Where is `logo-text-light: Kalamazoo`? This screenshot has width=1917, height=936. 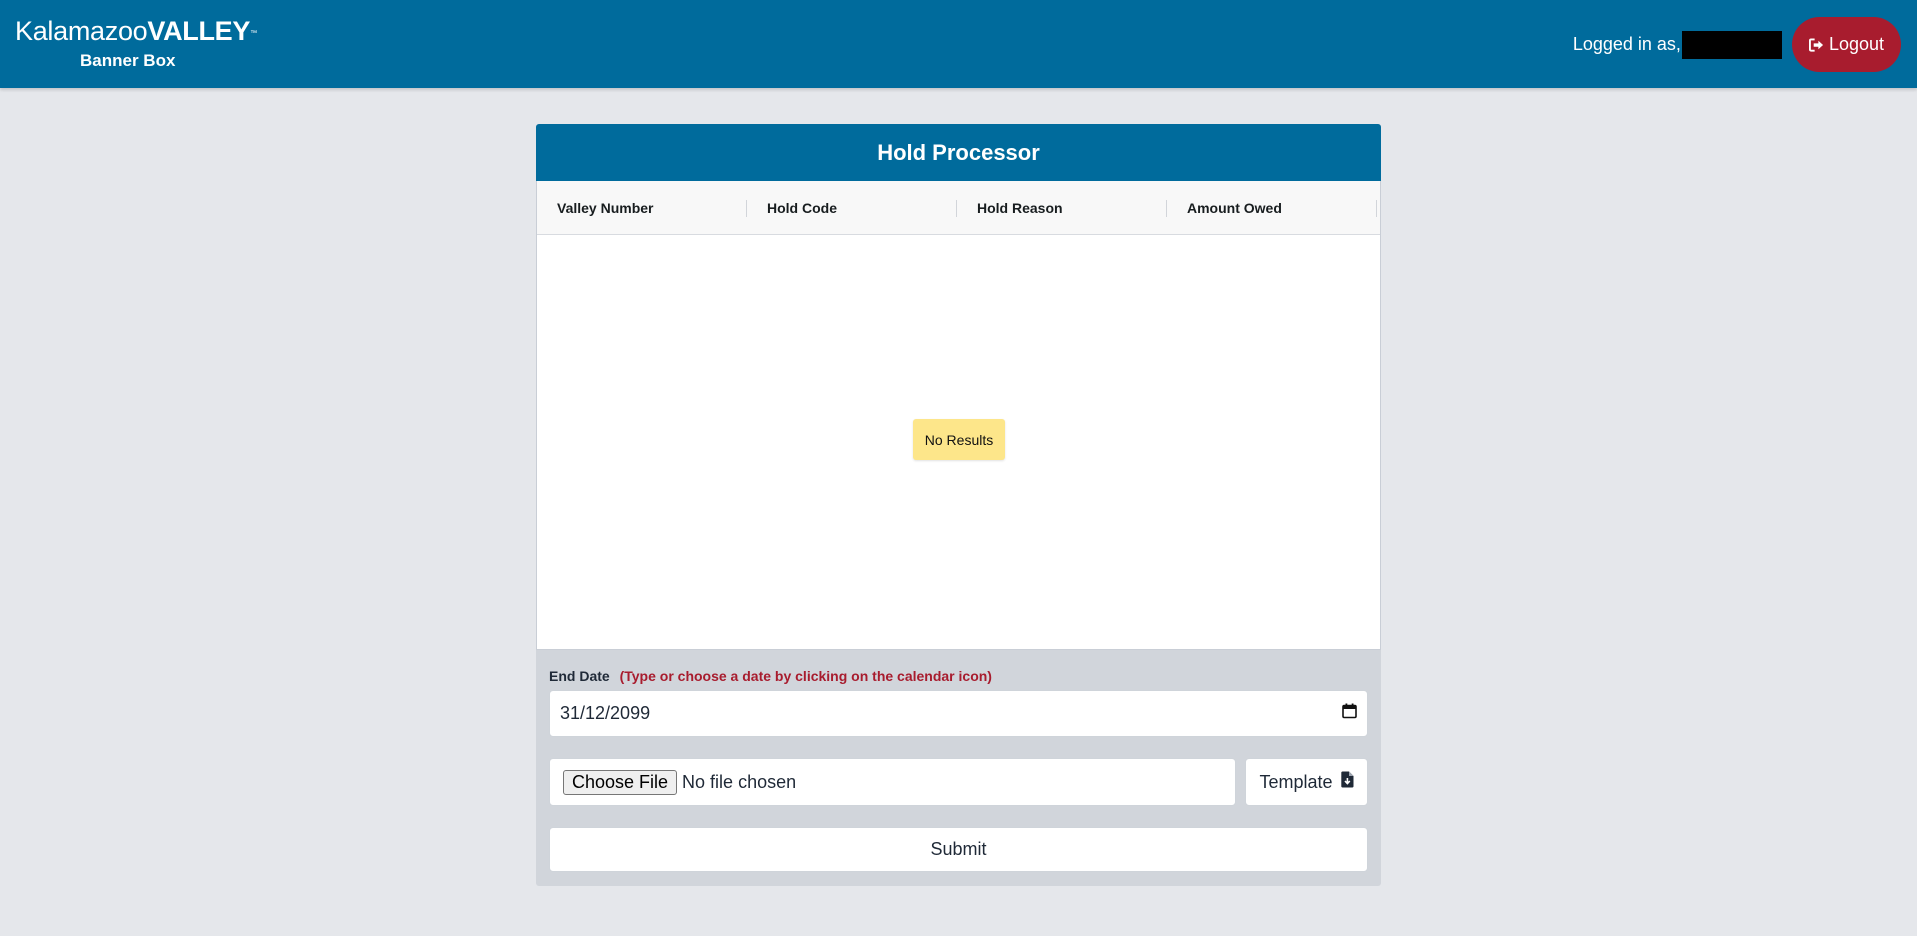 logo-text-light: Kalamazoo is located at coordinates (81, 31).